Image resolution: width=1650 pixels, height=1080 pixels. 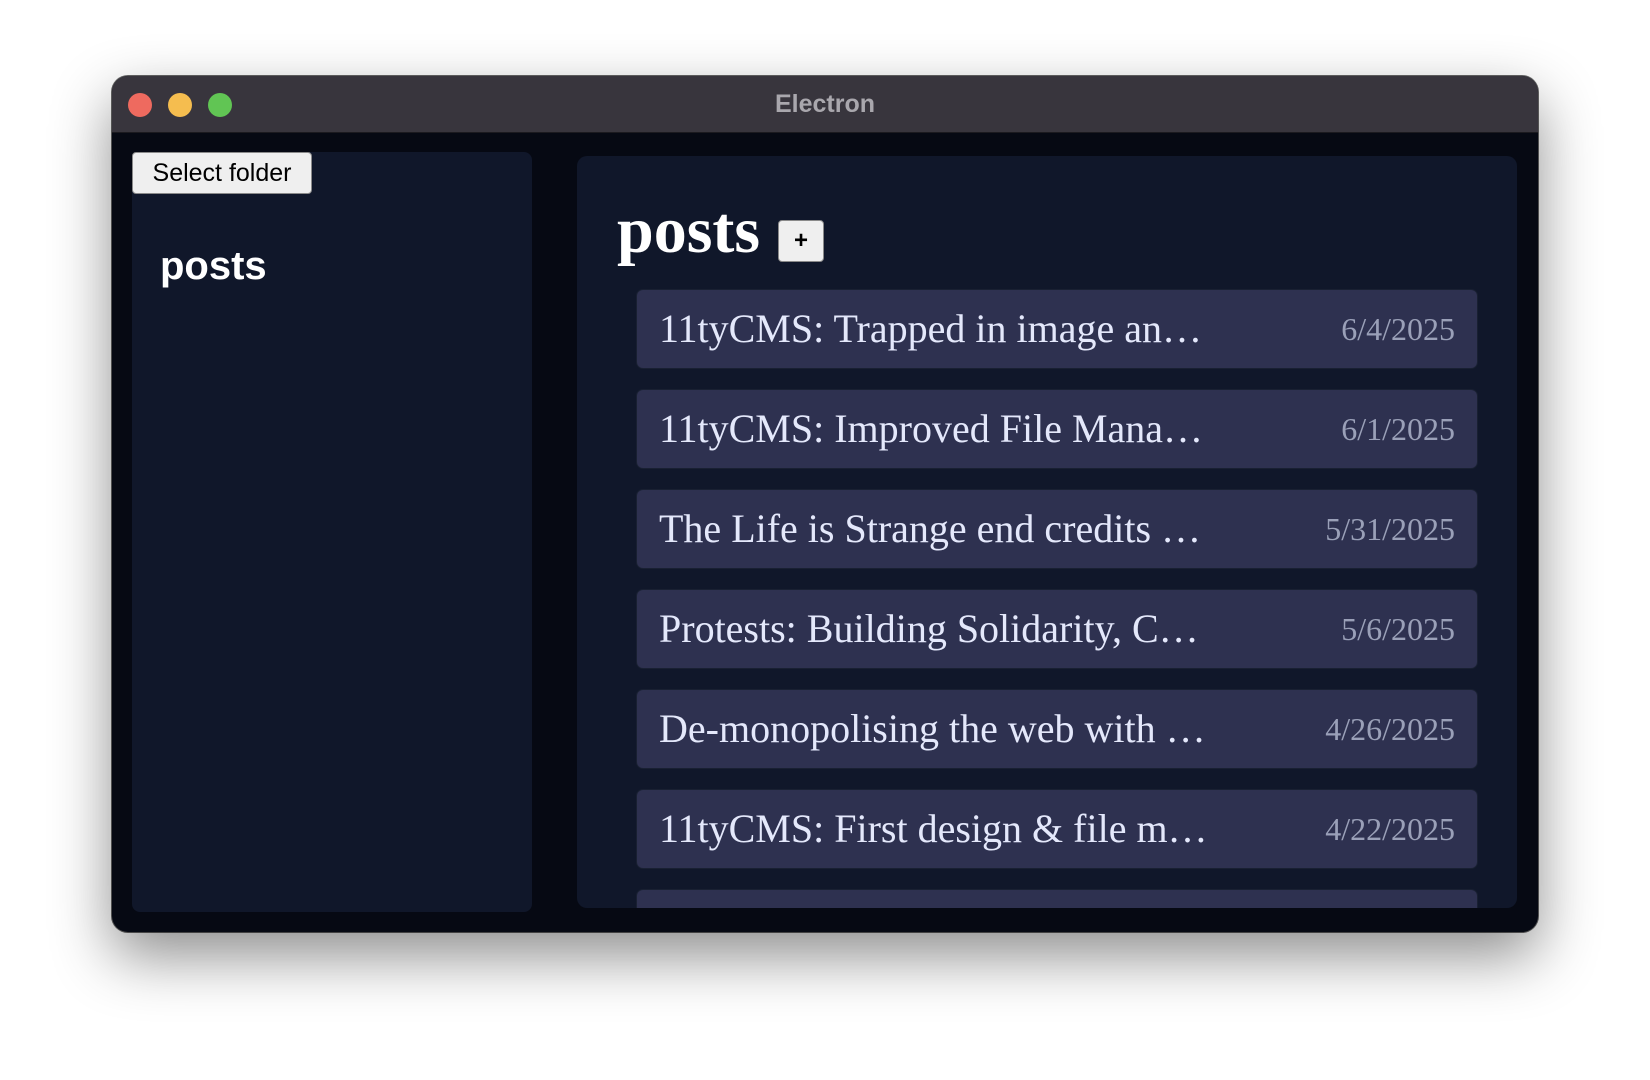 I want to click on add-post-button: +, so click(x=801, y=241).